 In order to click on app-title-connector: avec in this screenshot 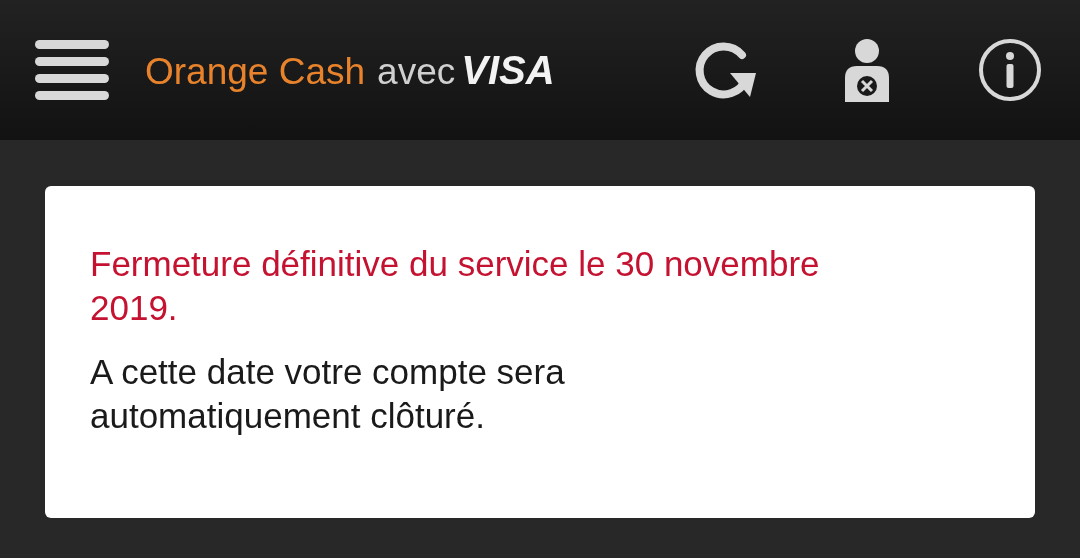, I will do `click(416, 71)`.